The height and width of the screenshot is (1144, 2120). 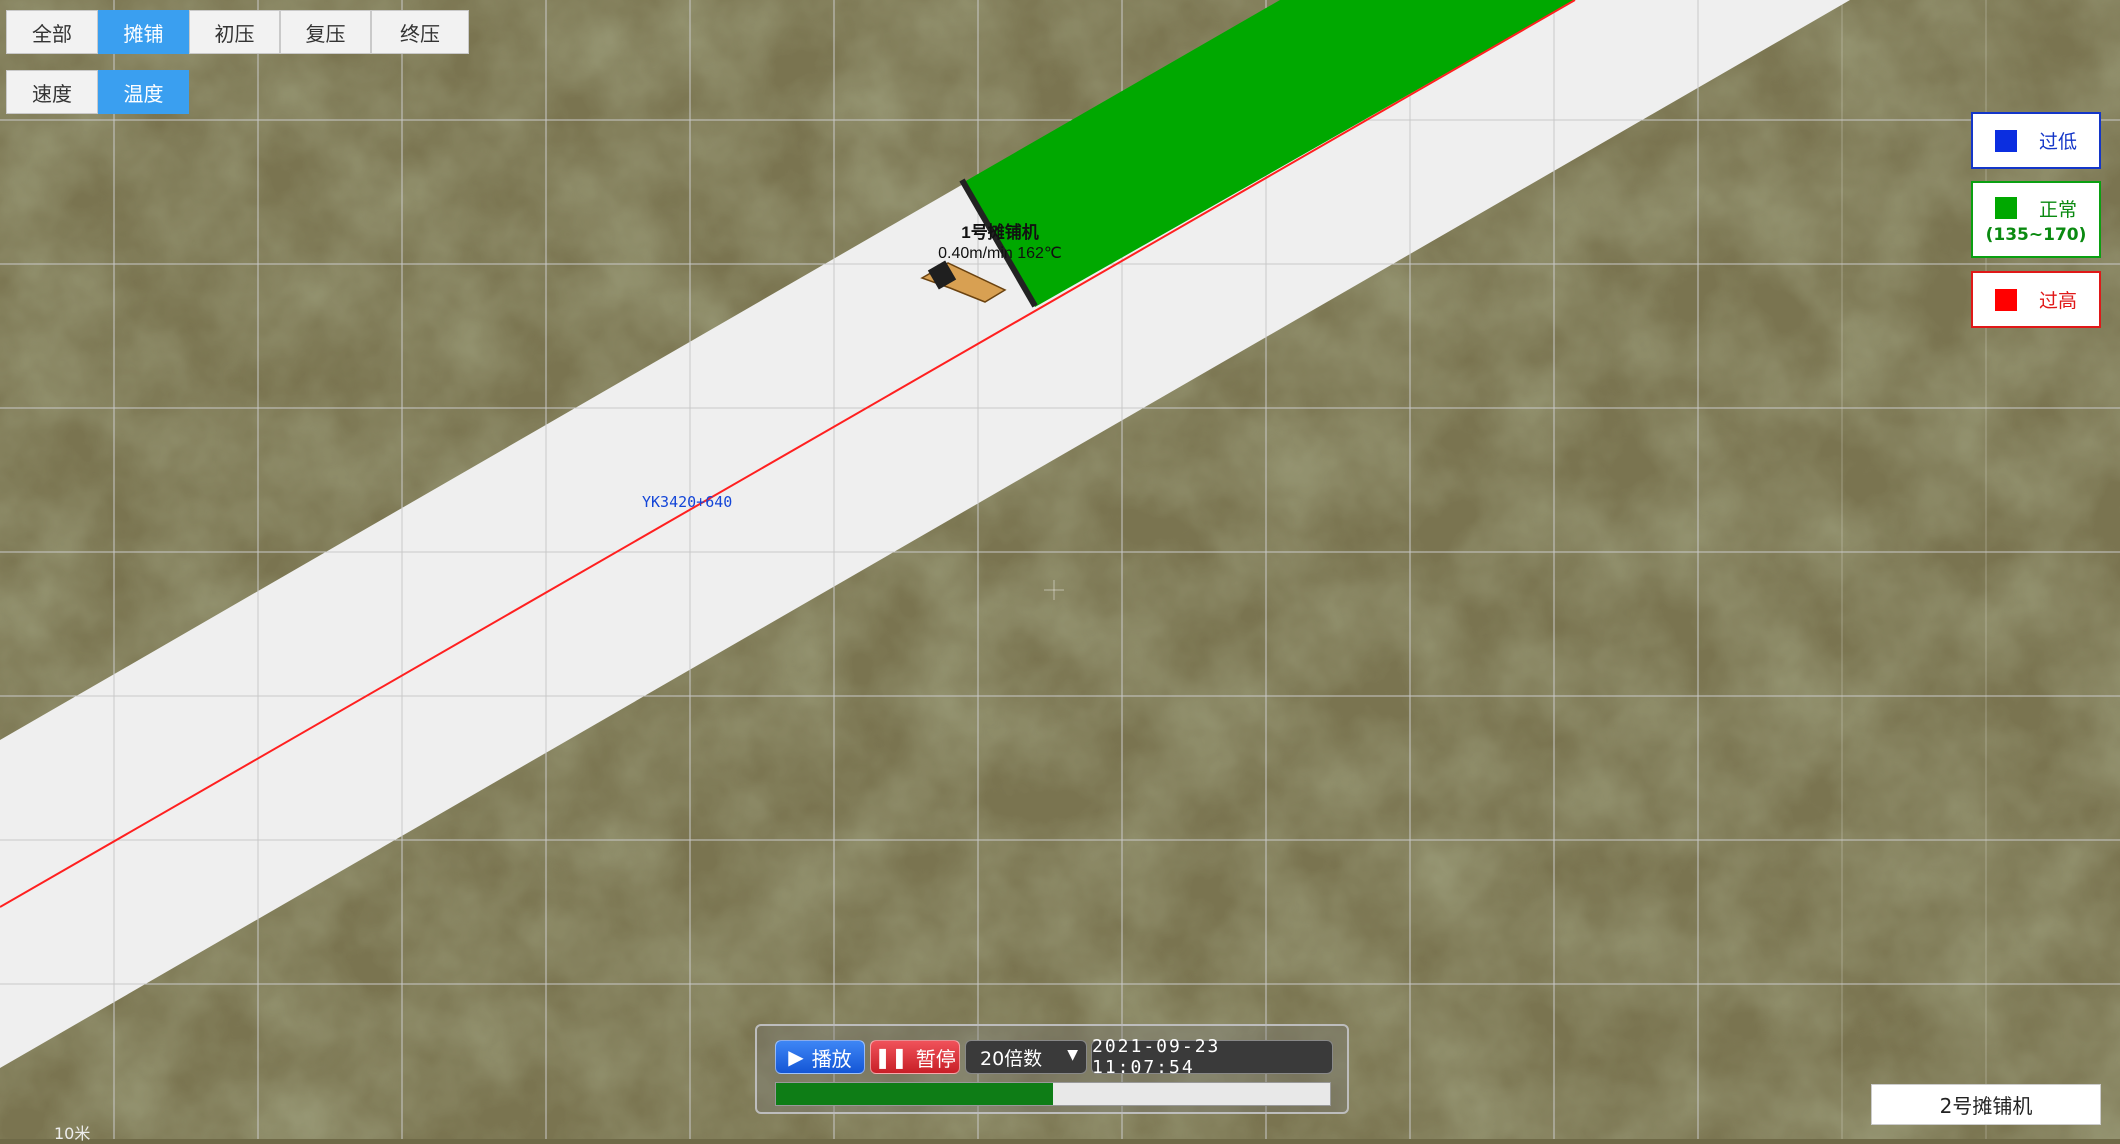 I want to click on scale-label: 10米, so click(x=72, y=1133).